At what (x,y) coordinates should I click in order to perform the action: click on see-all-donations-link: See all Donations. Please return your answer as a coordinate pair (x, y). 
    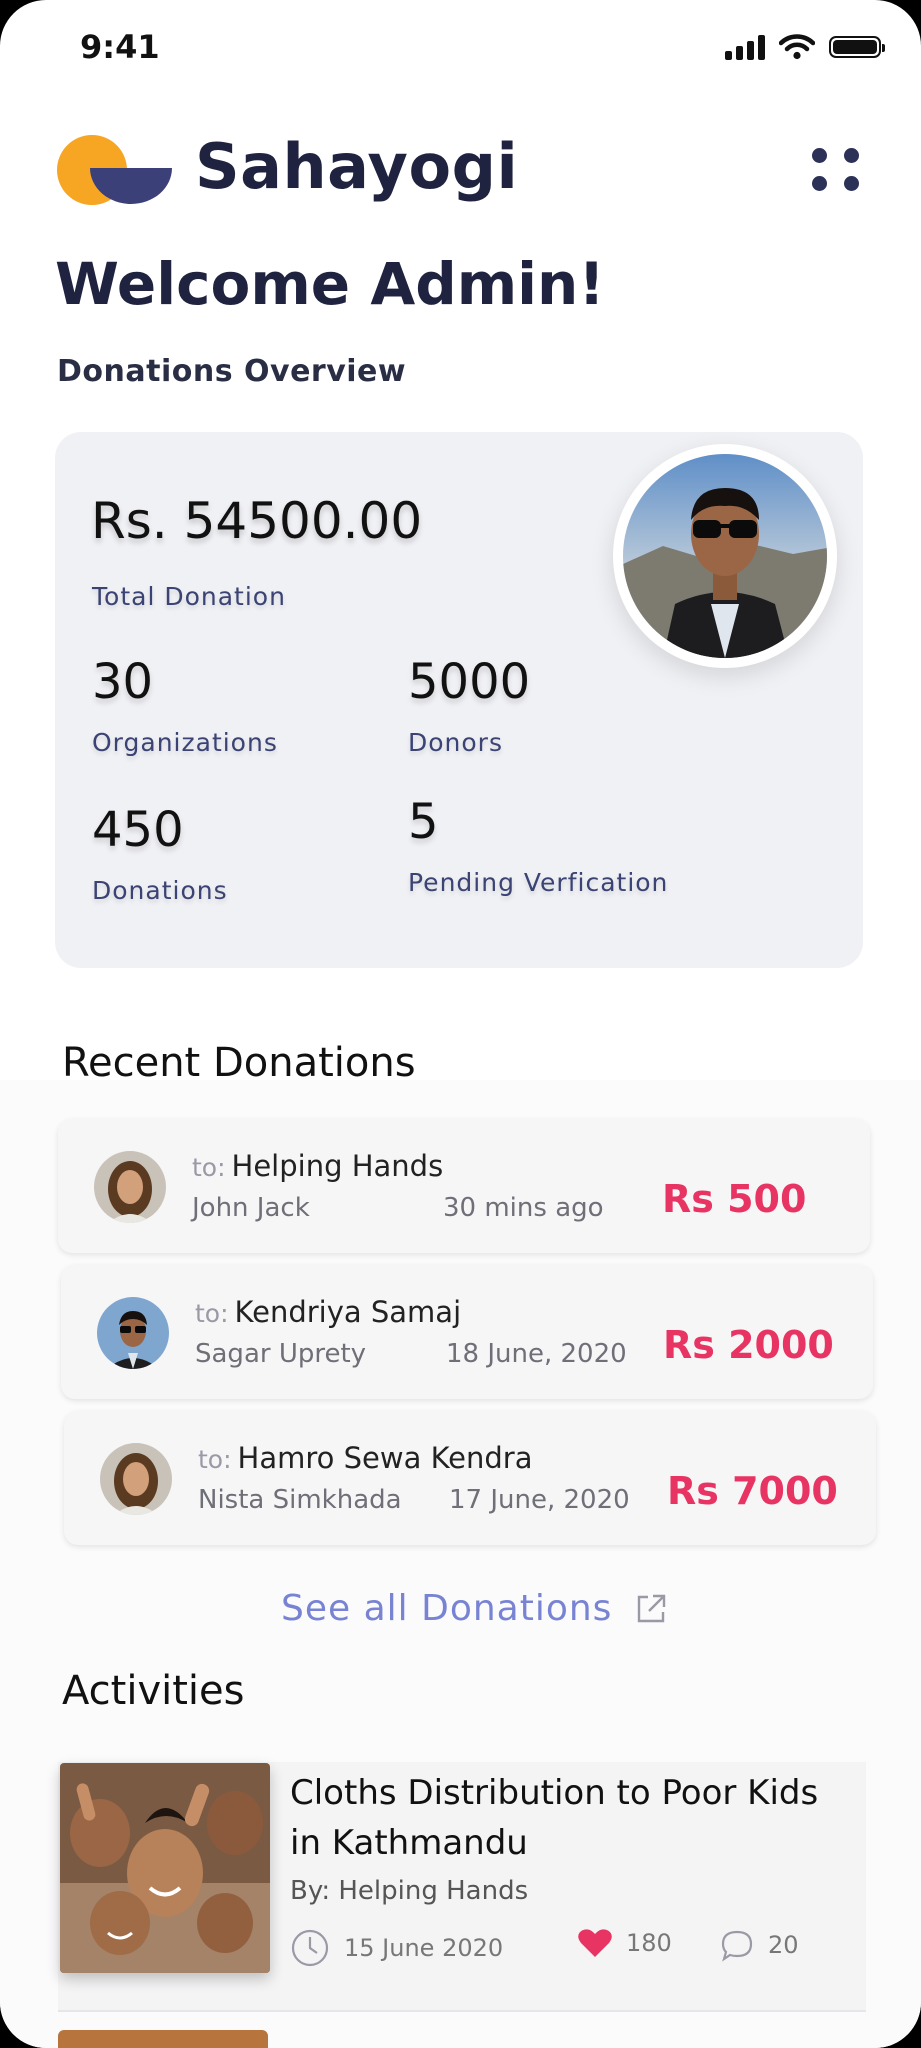
    Looking at the image, I should click on (474, 1608).